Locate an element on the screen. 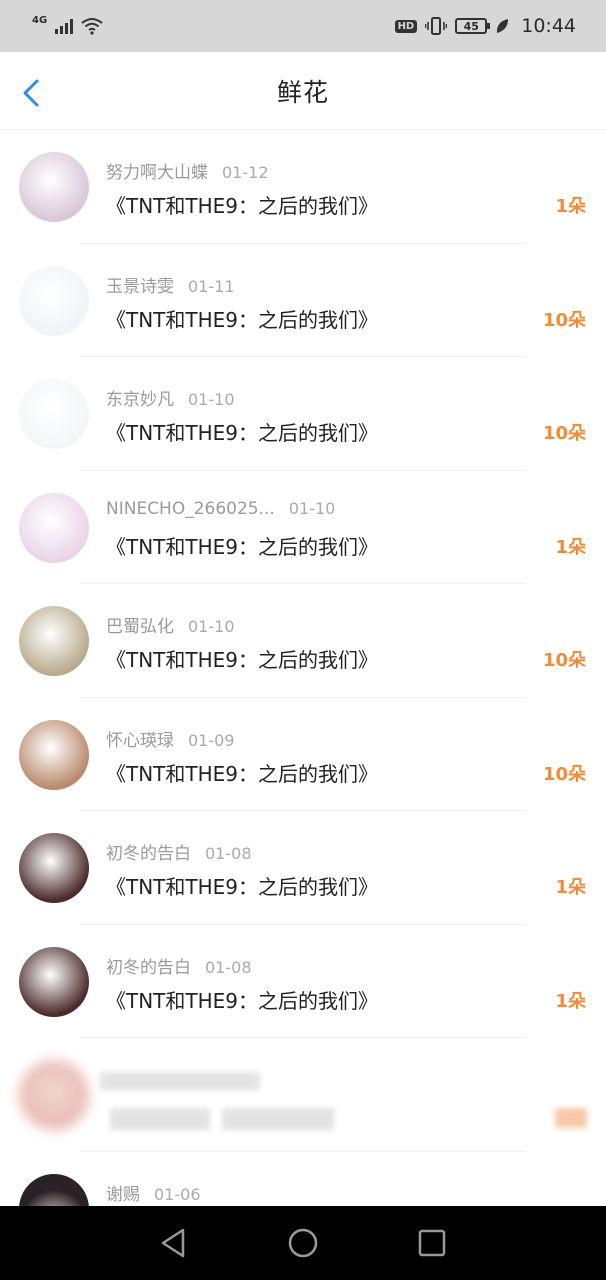  leaf-icon is located at coordinates (503, 26).